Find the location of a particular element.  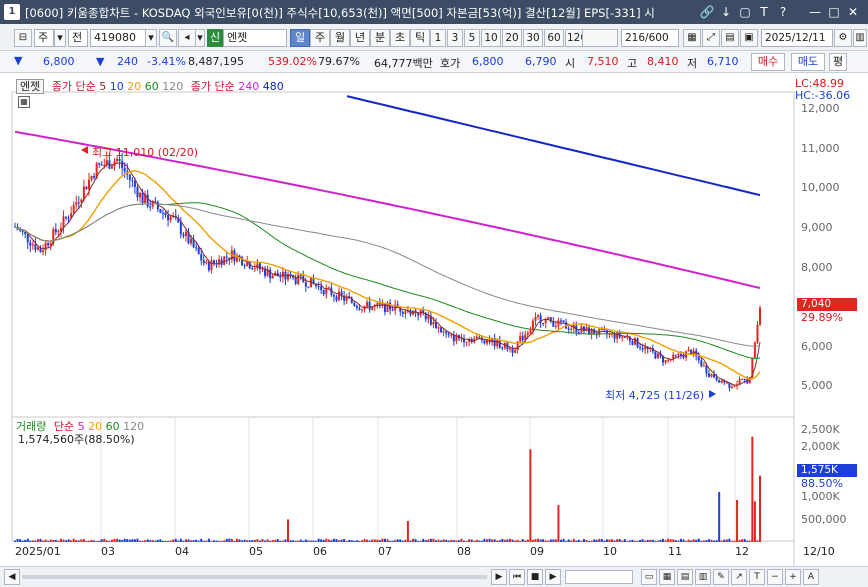

fit-icon: ⤢ is located at coordinates (711, 38).